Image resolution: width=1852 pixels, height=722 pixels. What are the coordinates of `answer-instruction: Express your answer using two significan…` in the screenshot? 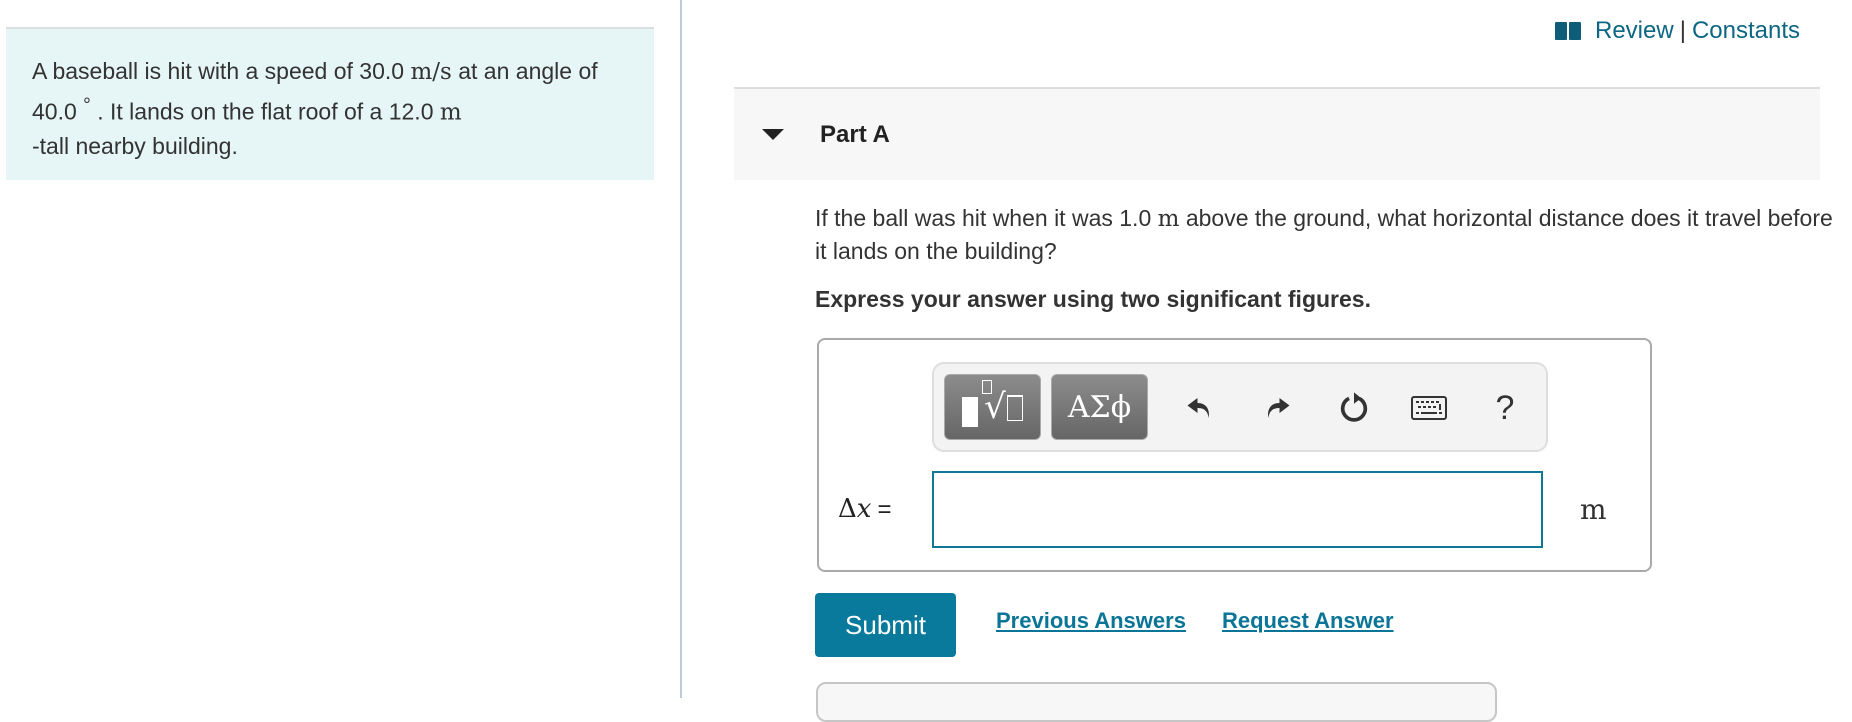 It's located at (1093, 299).